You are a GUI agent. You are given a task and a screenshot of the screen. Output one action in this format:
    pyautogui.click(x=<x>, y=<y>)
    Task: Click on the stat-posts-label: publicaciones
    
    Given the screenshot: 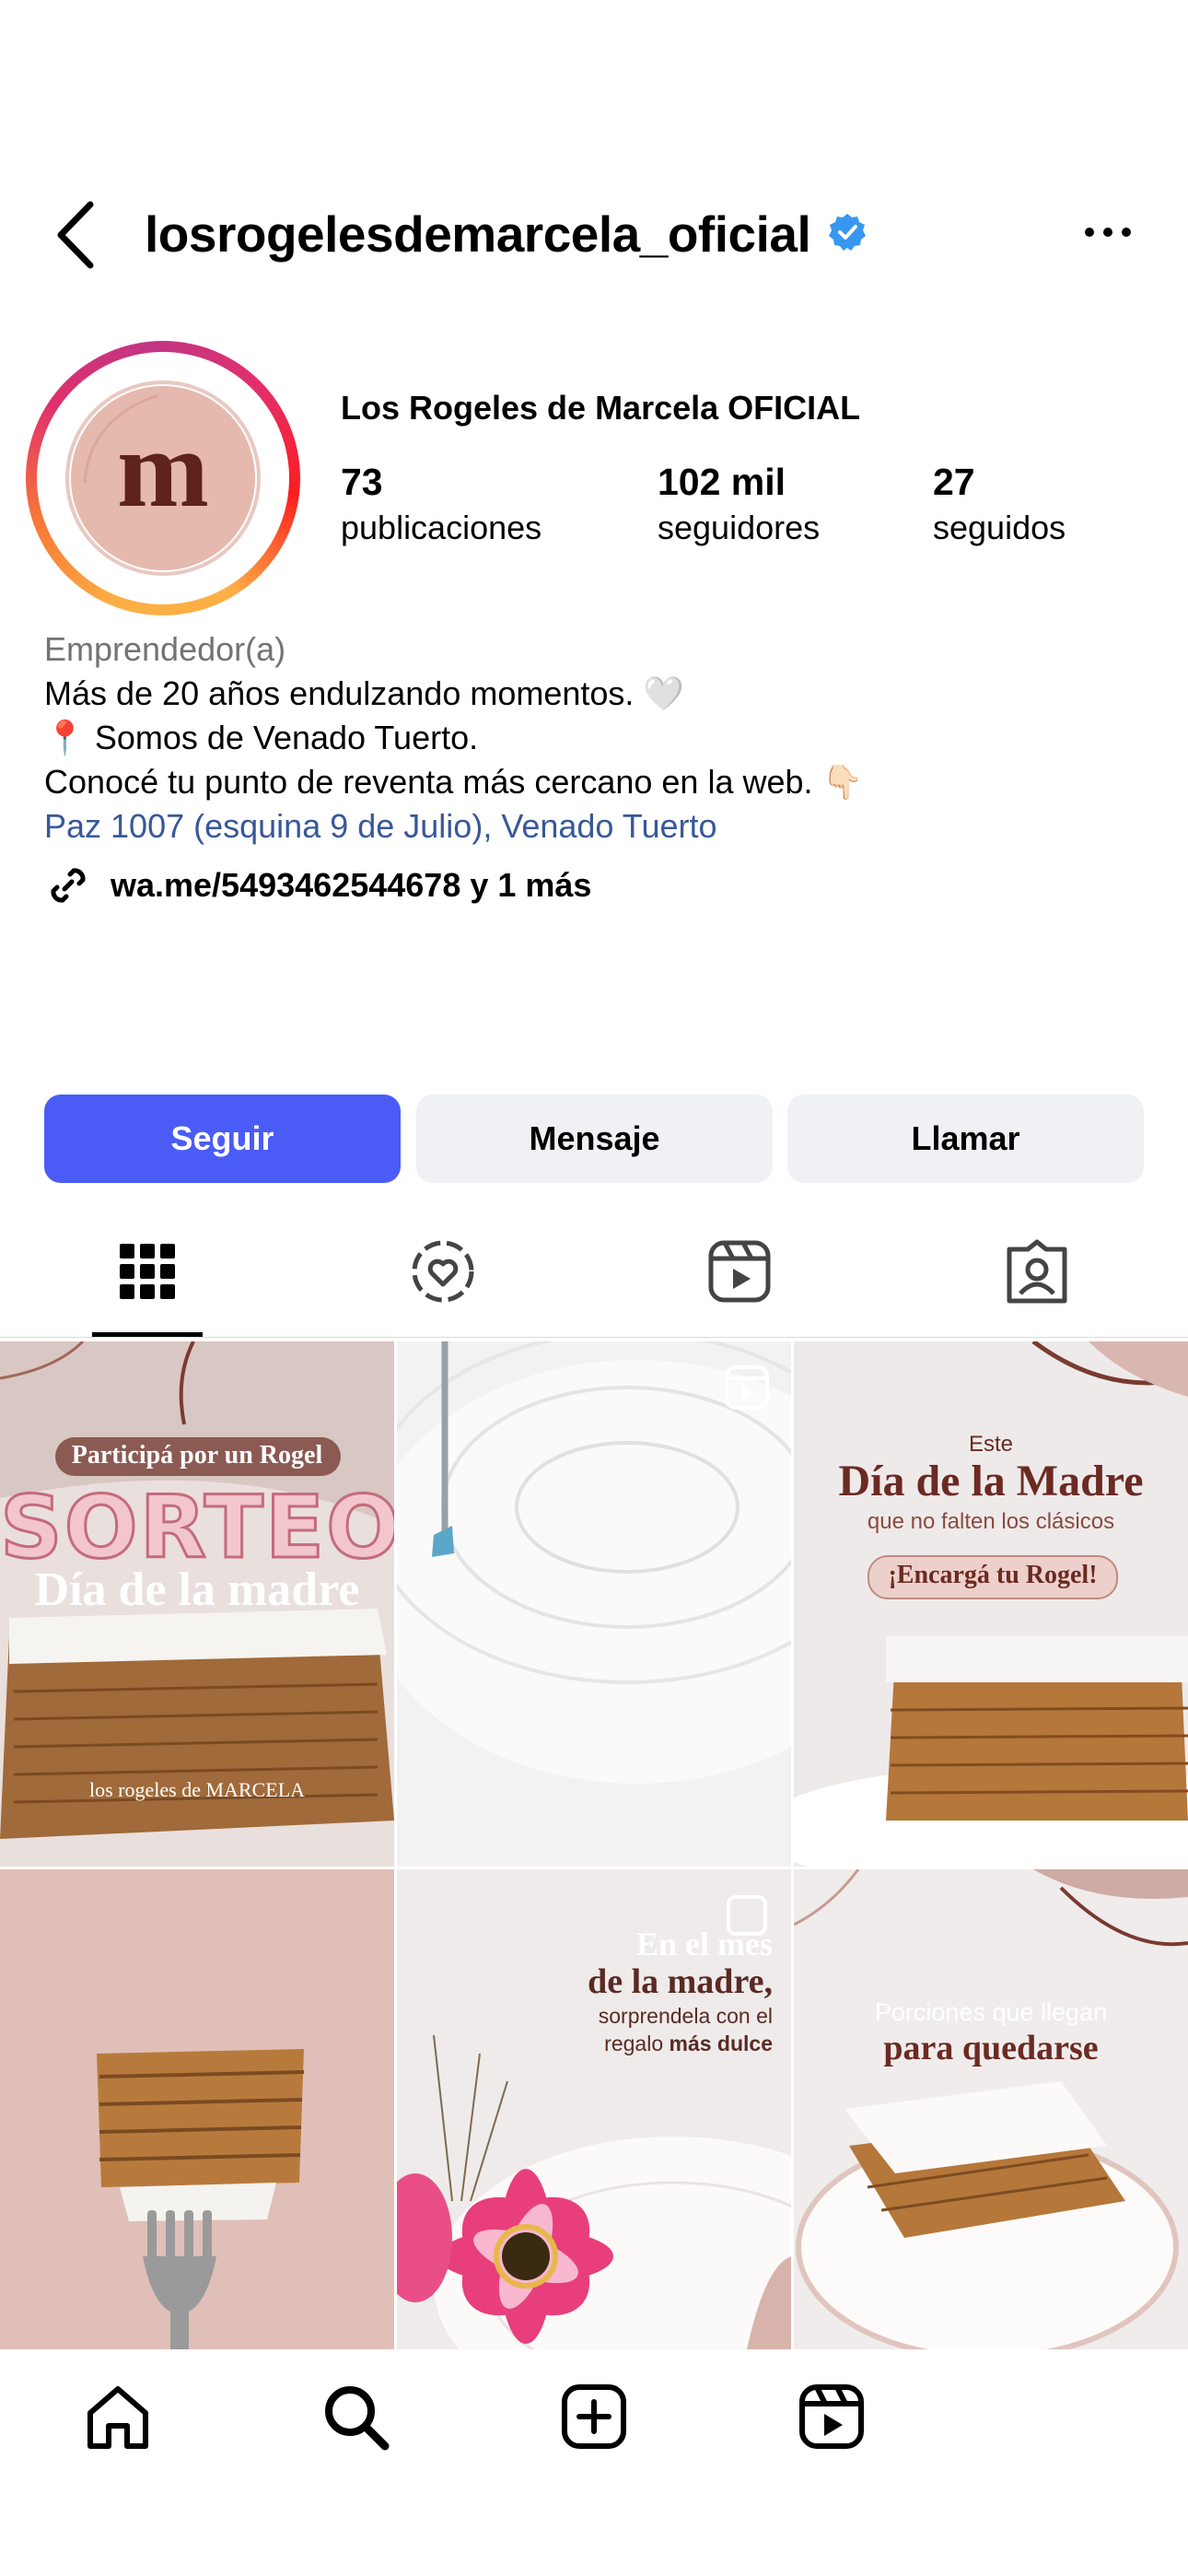 What is the action you would take?
    pyautogui.click(x=441, y=528)
    